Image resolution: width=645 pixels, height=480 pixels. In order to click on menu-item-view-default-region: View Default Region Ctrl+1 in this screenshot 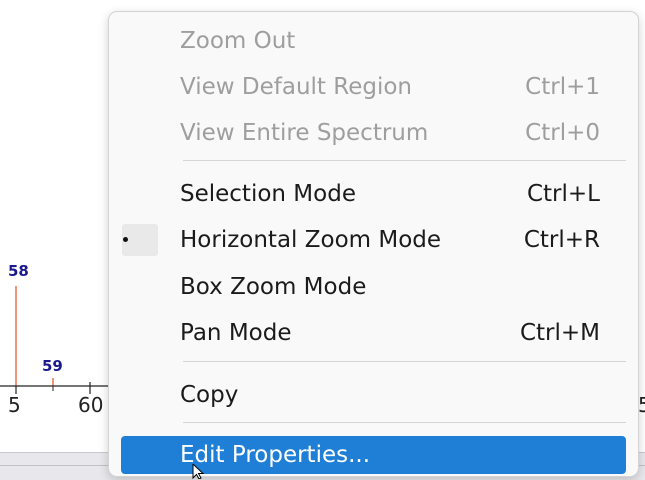, I will do `click(373, 87)`.